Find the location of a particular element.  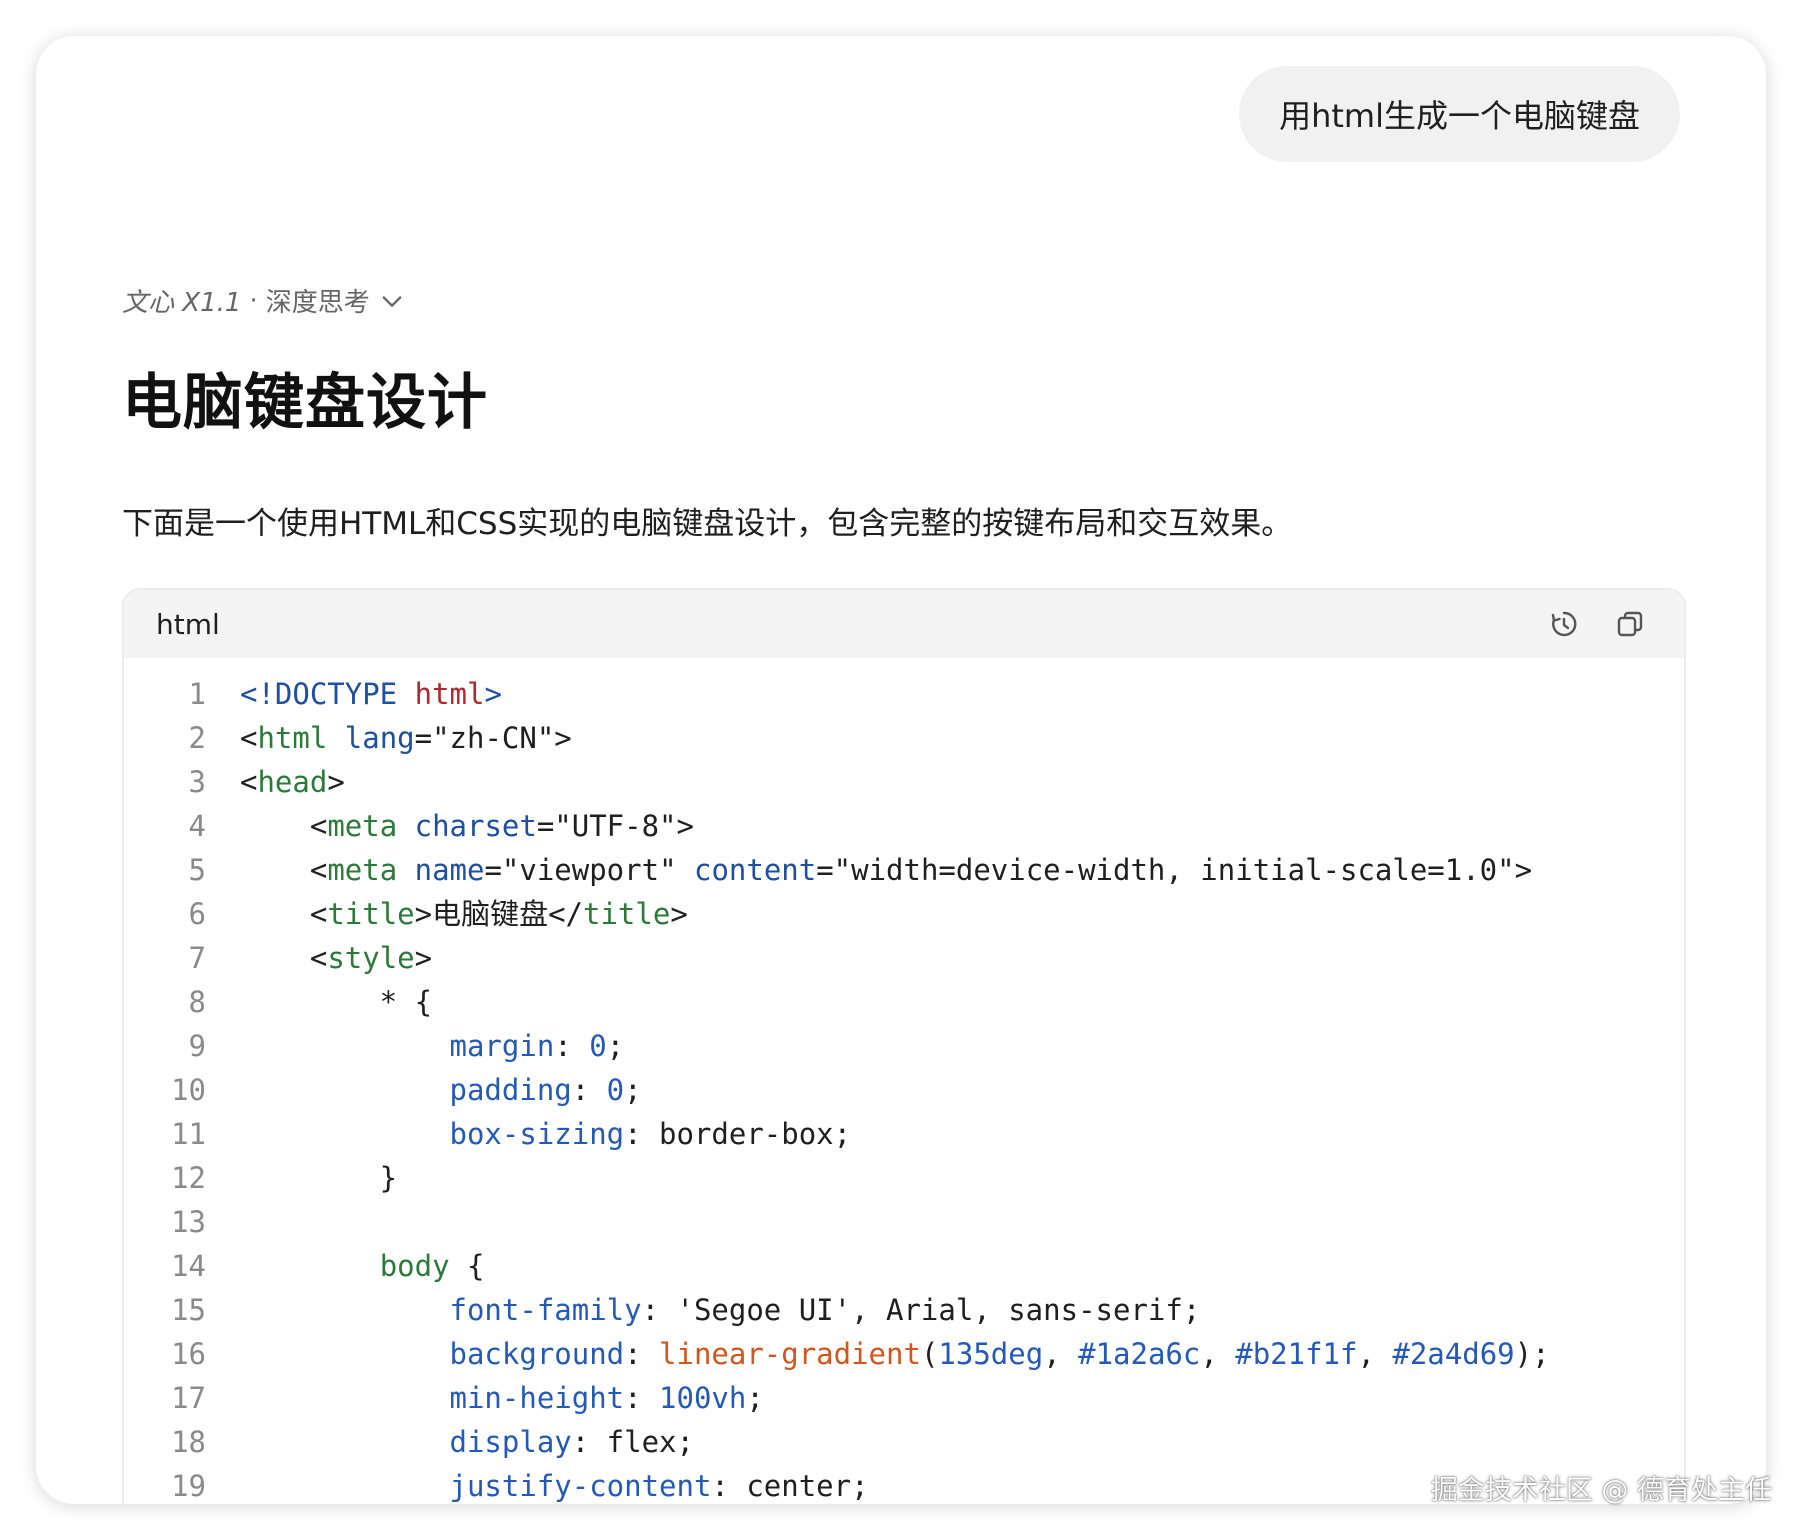

line-number: 15 is located at coordinates (188, 1310).